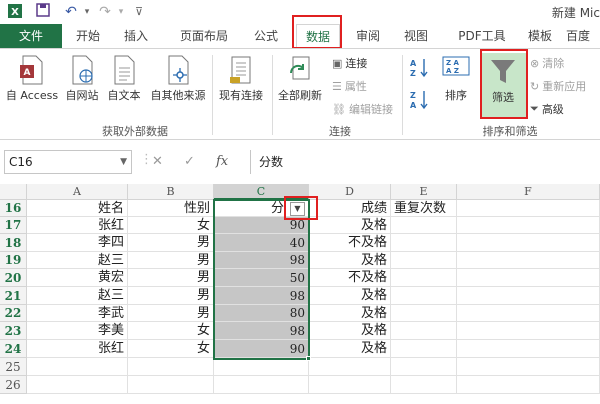 Image resolution: width=600 pixels, height=404 pixels. I want to click on cell-e19, so click(424, 260).